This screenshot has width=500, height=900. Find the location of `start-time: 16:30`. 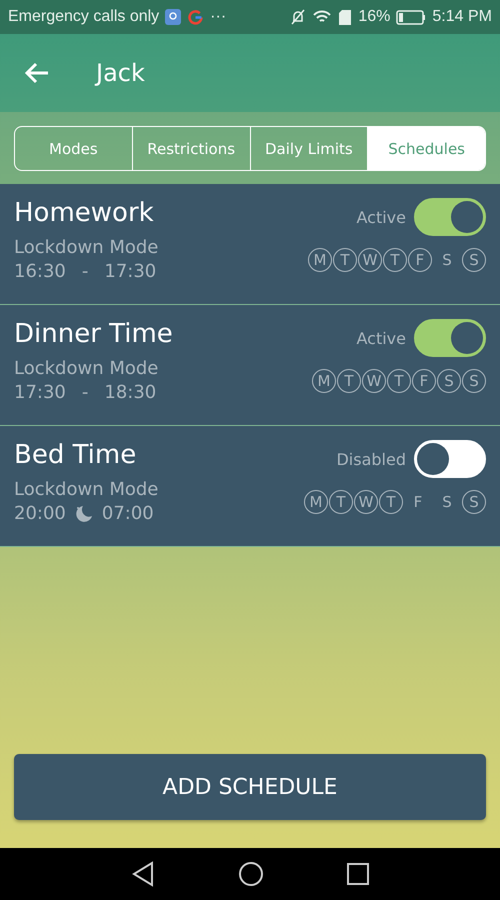

start-time: 16:30 is located at coordinates (40, 272).